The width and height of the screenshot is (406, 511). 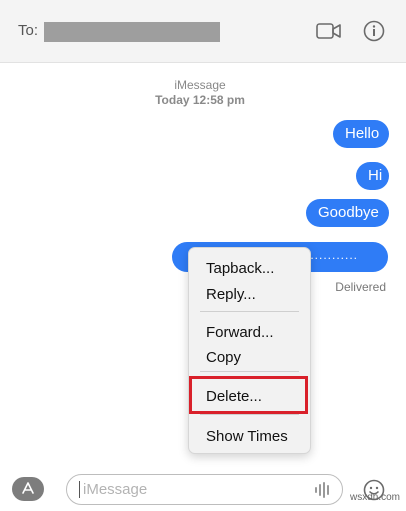 What do you see at coordinates (204, 489) in the screenshot?
I see `message-input: iMessage` at bounding box center [204, 489].